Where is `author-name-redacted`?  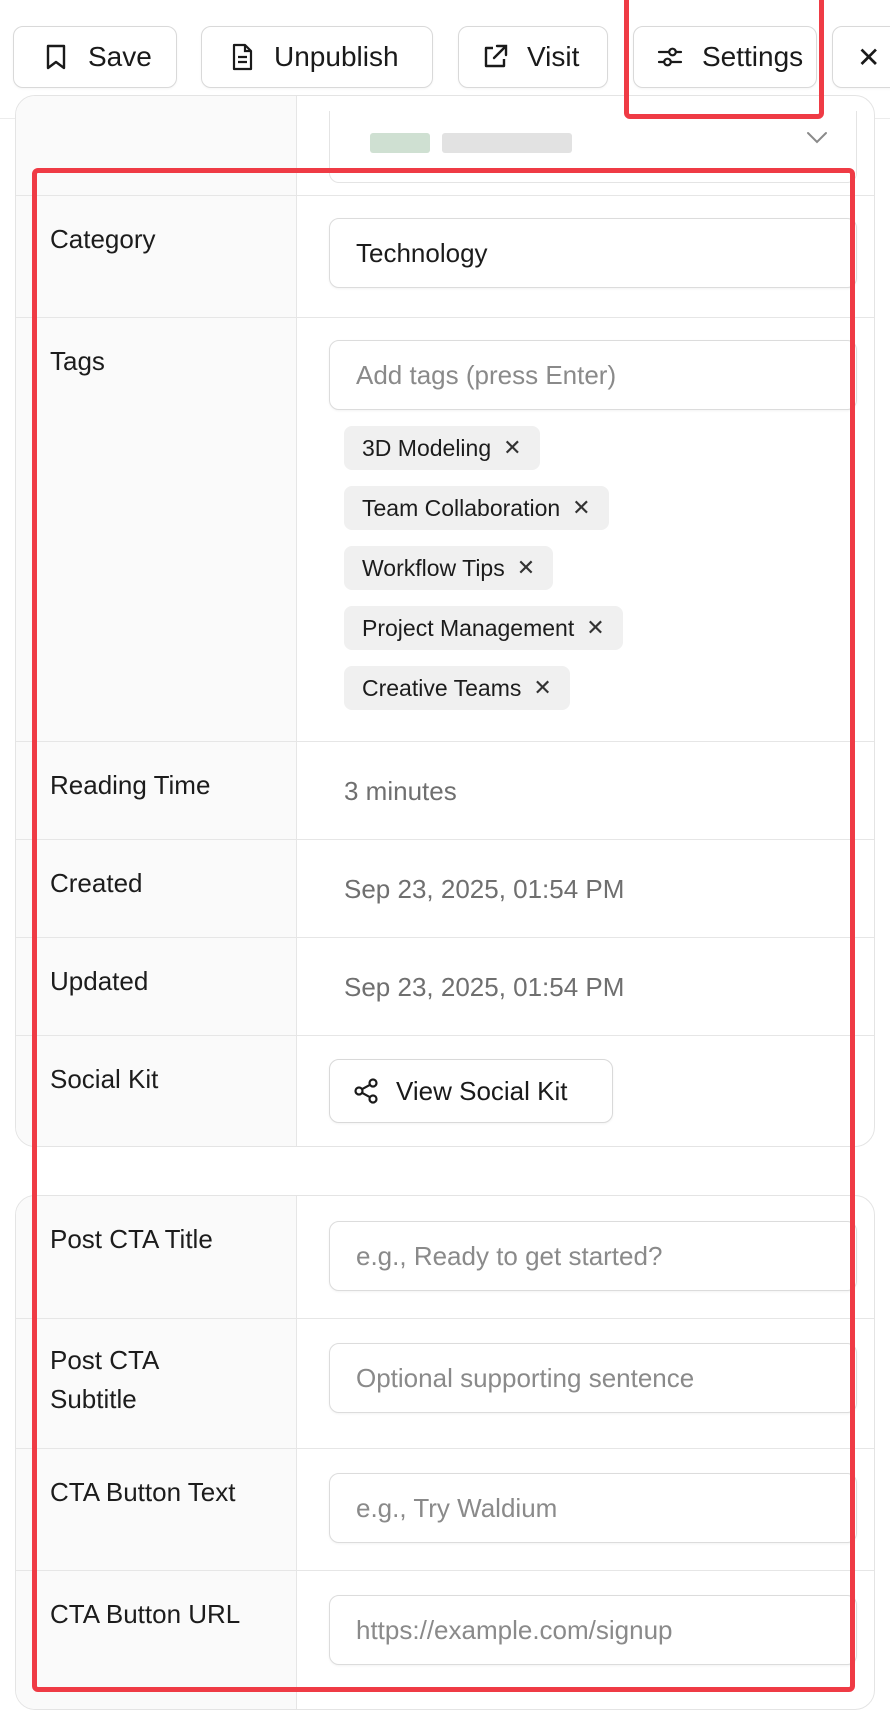
author-name-redacted is located at coordinates (507, 143).